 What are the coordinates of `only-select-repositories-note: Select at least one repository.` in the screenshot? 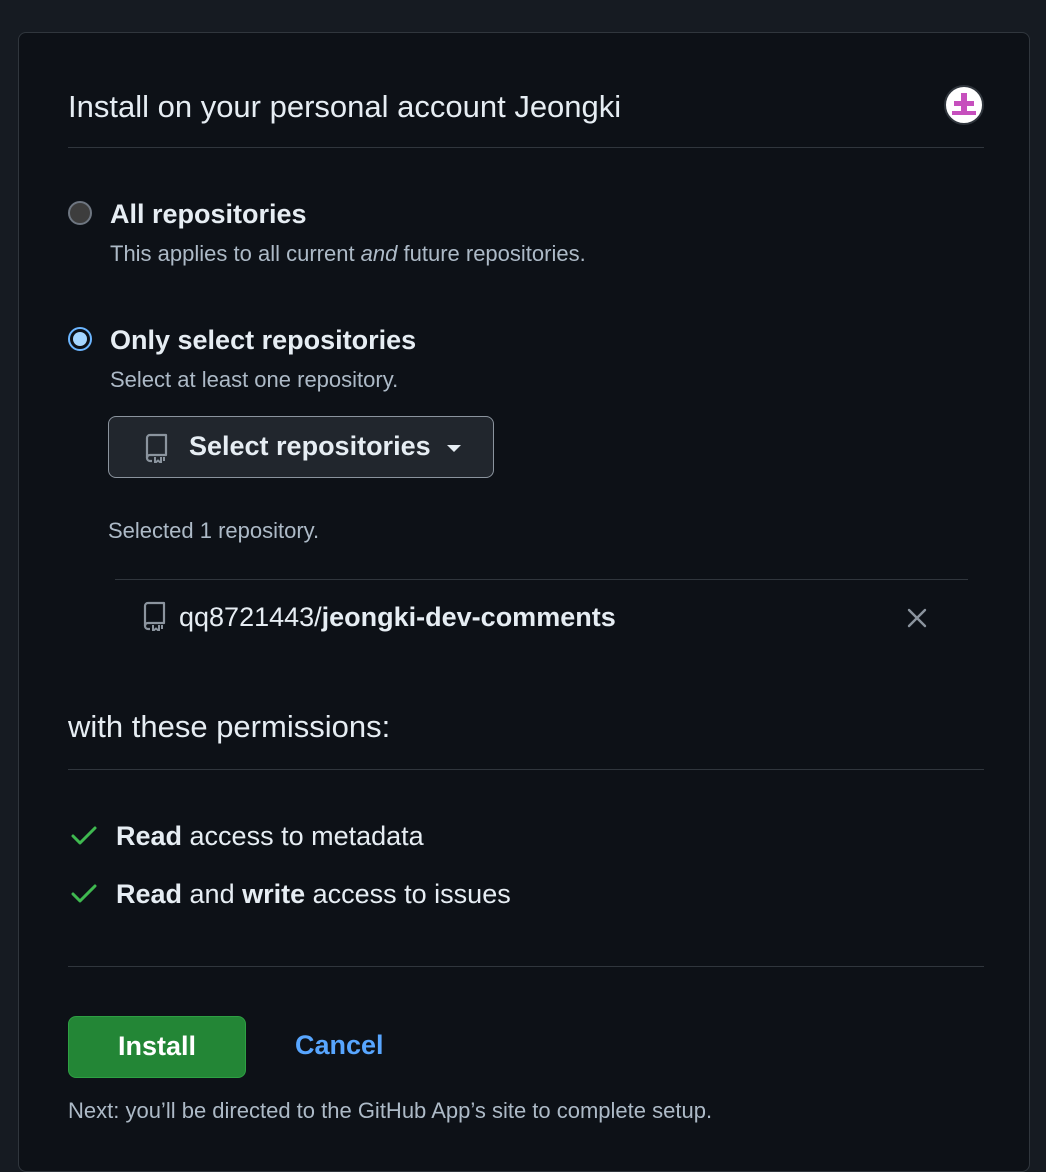 It's located at (254, 379).